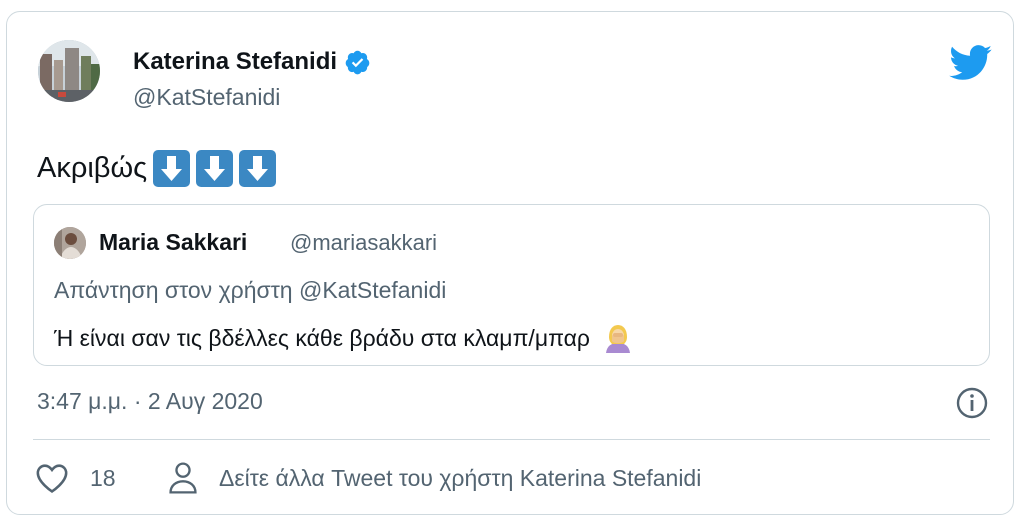 The height and width of the screenshot is (526, 1024). I want to click on tweet-body: Ακριβώς, so click(157, 168).